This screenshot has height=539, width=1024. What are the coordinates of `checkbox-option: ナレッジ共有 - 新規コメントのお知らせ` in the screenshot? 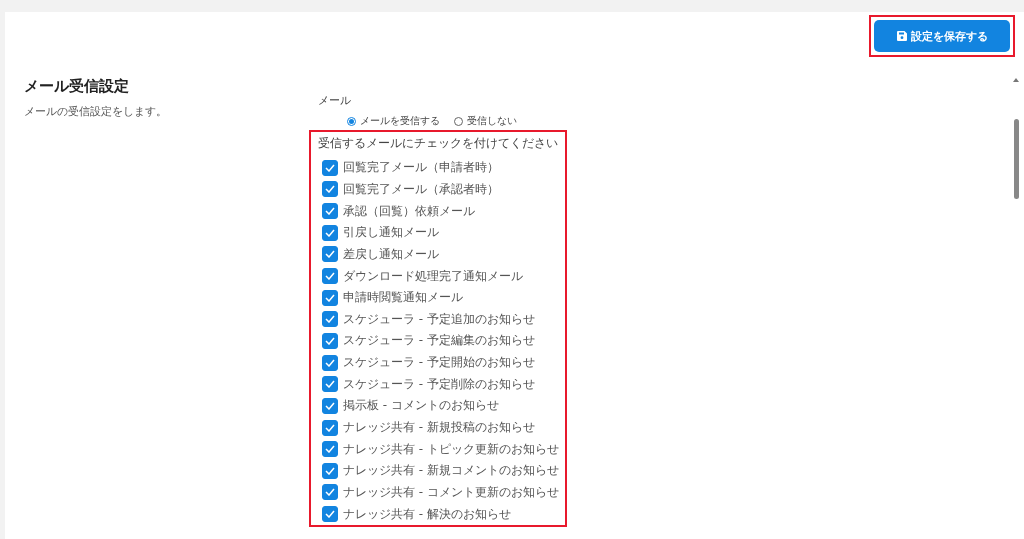 It's located at (441, 470).